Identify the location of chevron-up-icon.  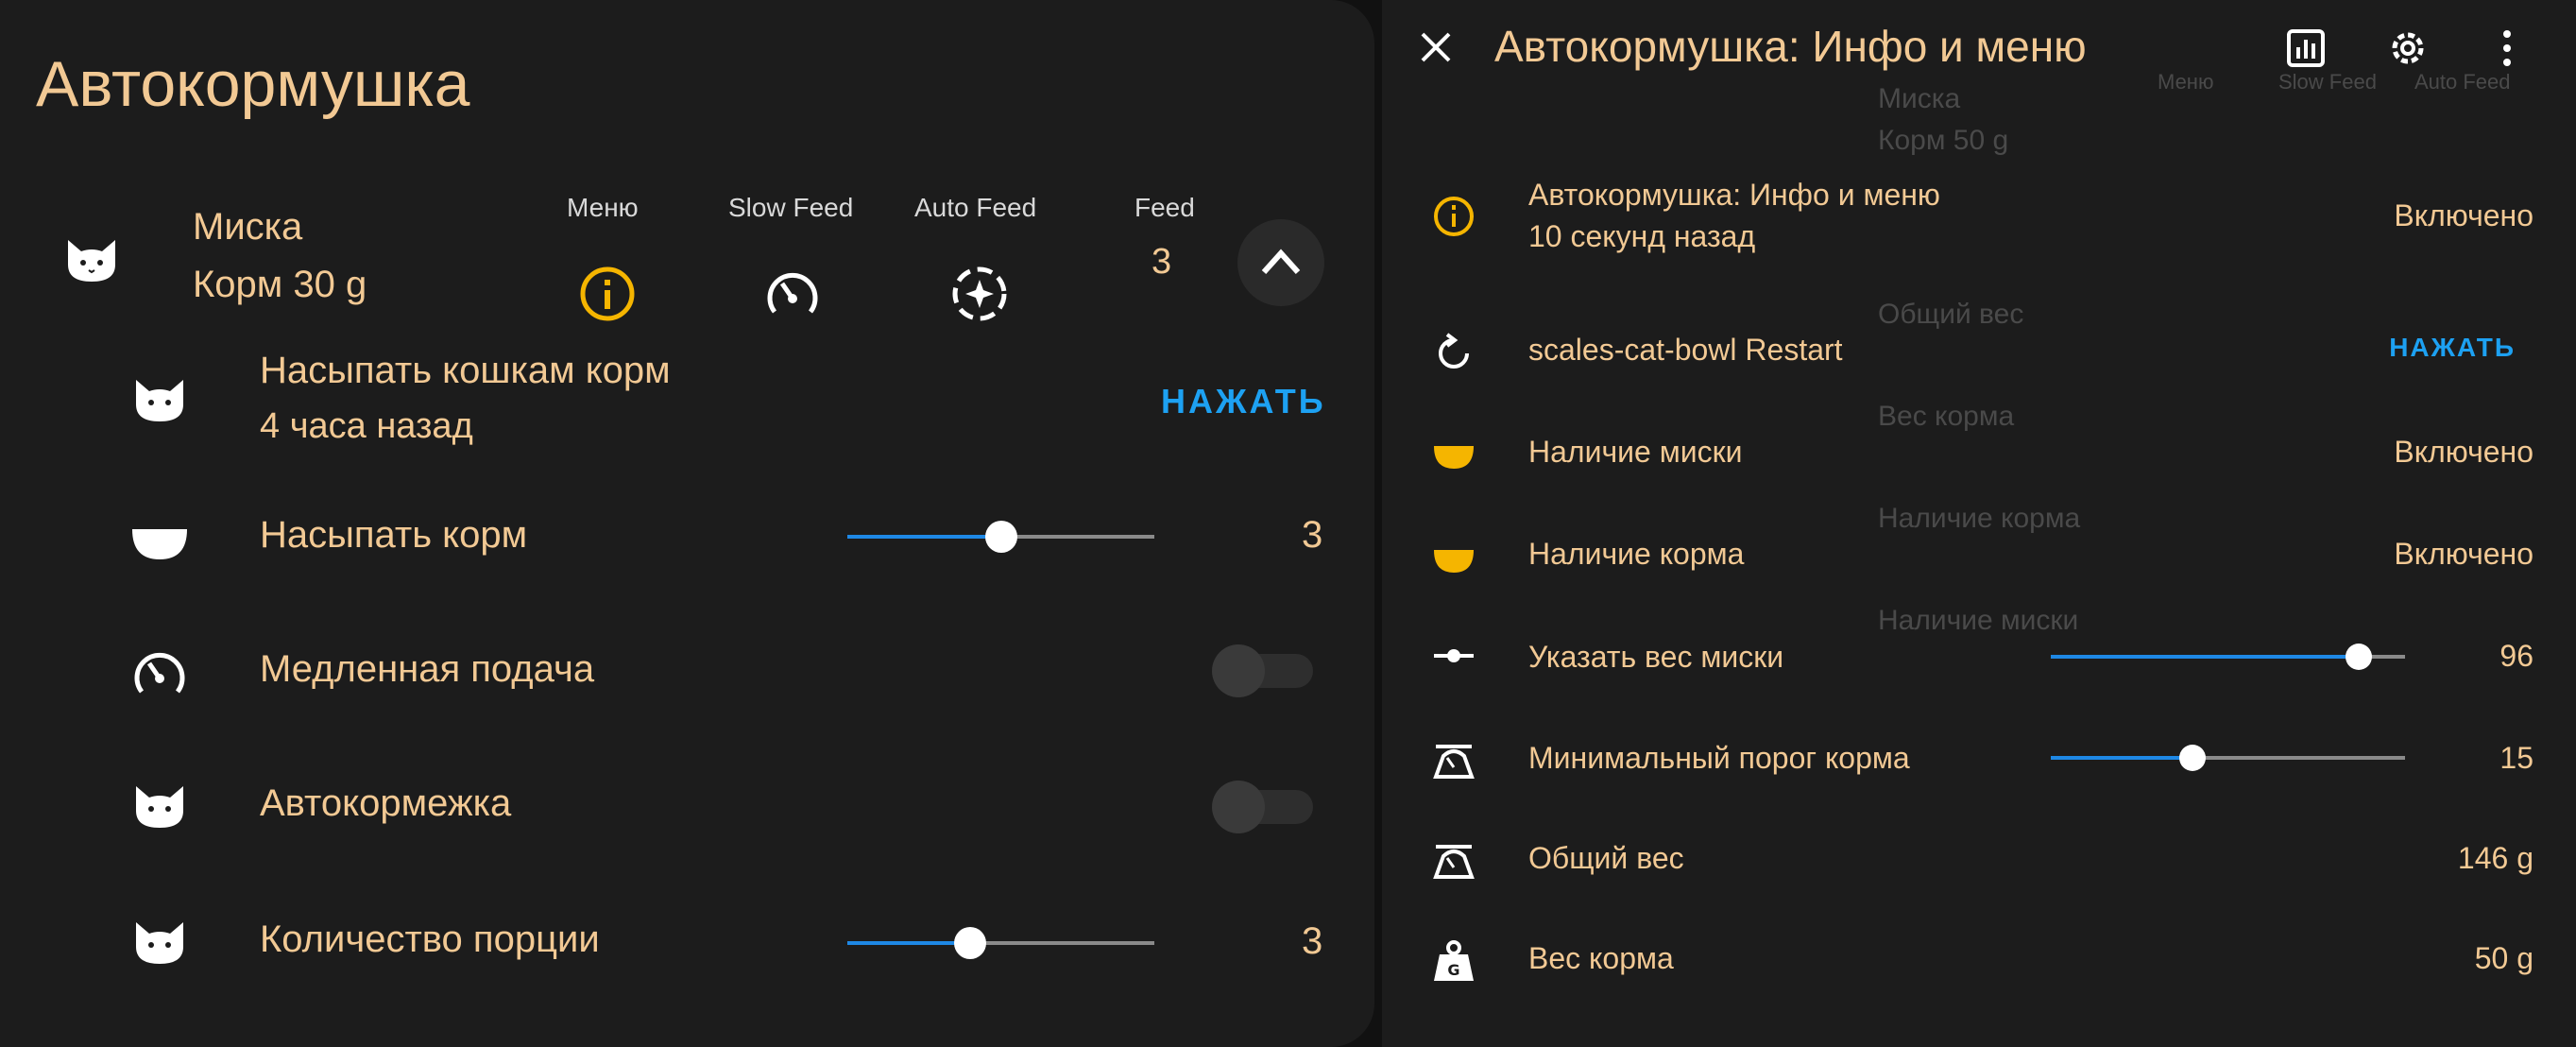
(1281, 262).